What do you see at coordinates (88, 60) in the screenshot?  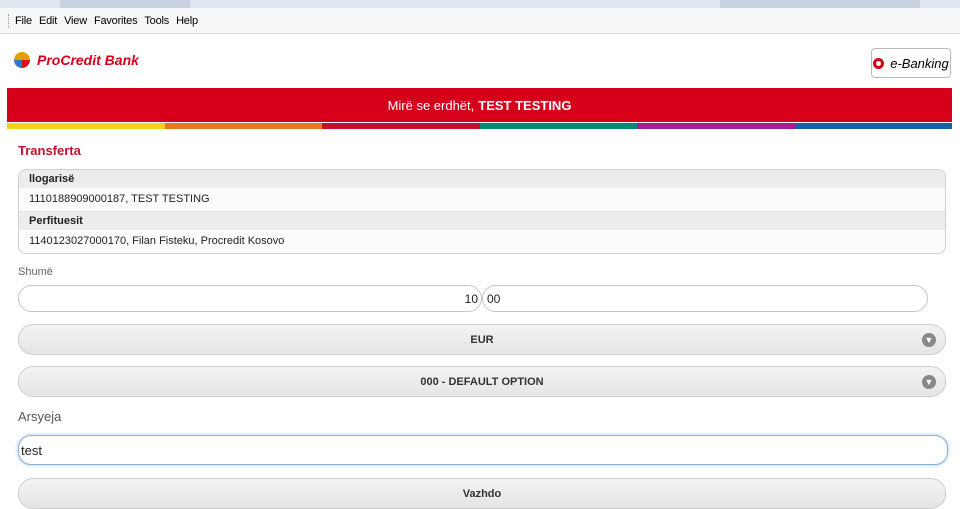 I see `logo-text: ProCredit Bank` at bounding box center [88, 60].